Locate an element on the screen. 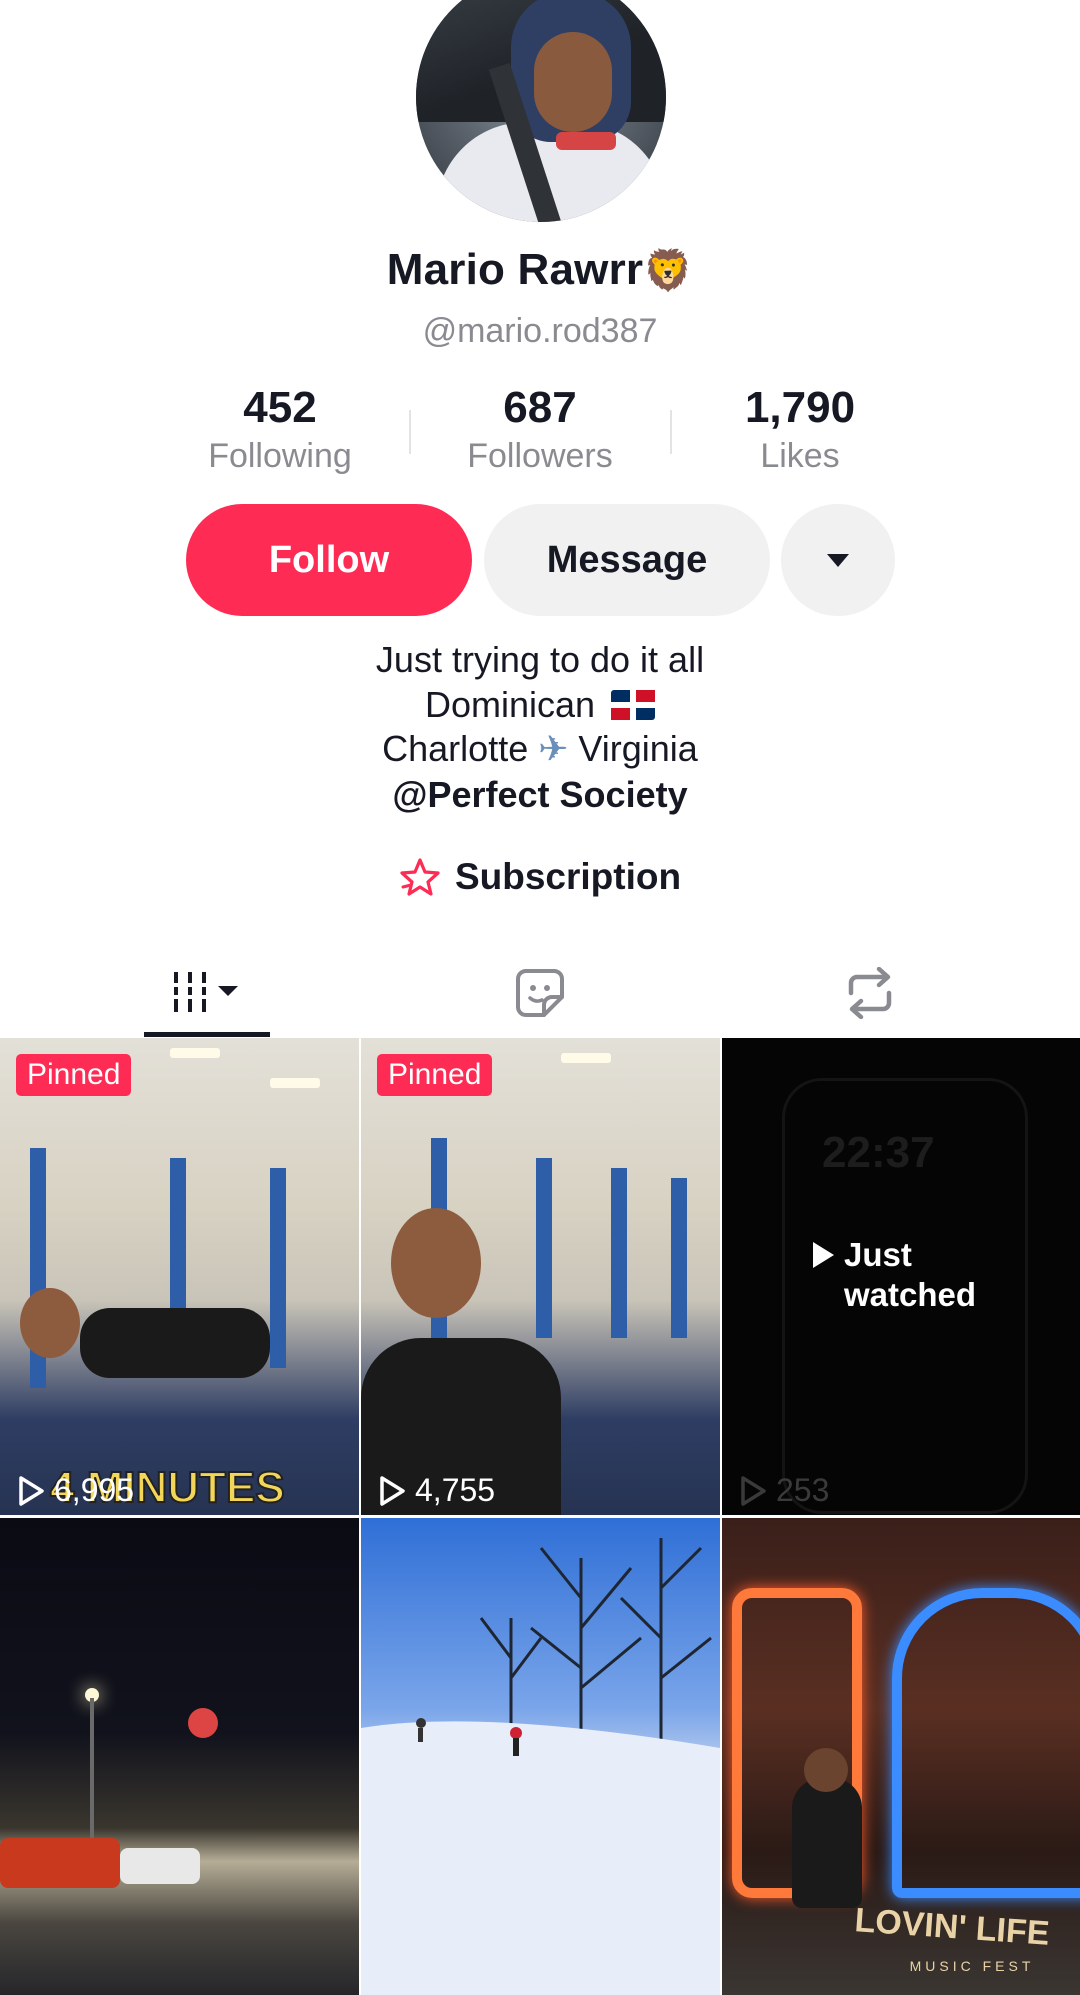 The image size is (1080, 1995). stat-following-value: 452 is located at coordinates (280, 407).